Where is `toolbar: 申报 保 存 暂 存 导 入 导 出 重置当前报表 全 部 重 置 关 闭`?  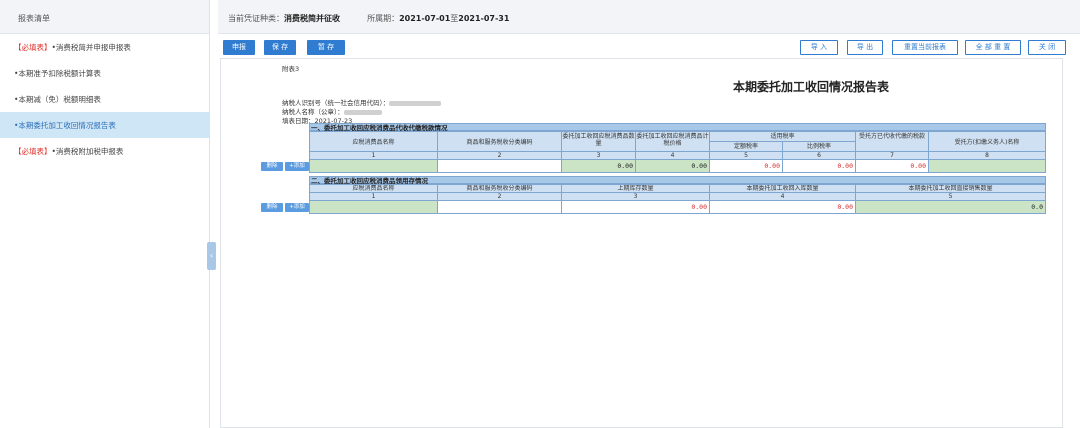
toolbar: 申报 保 存 暂 存 导 入 导 出 重置当前报表 全 部 重 置 关 闭 is located at coordinates (649, 48).